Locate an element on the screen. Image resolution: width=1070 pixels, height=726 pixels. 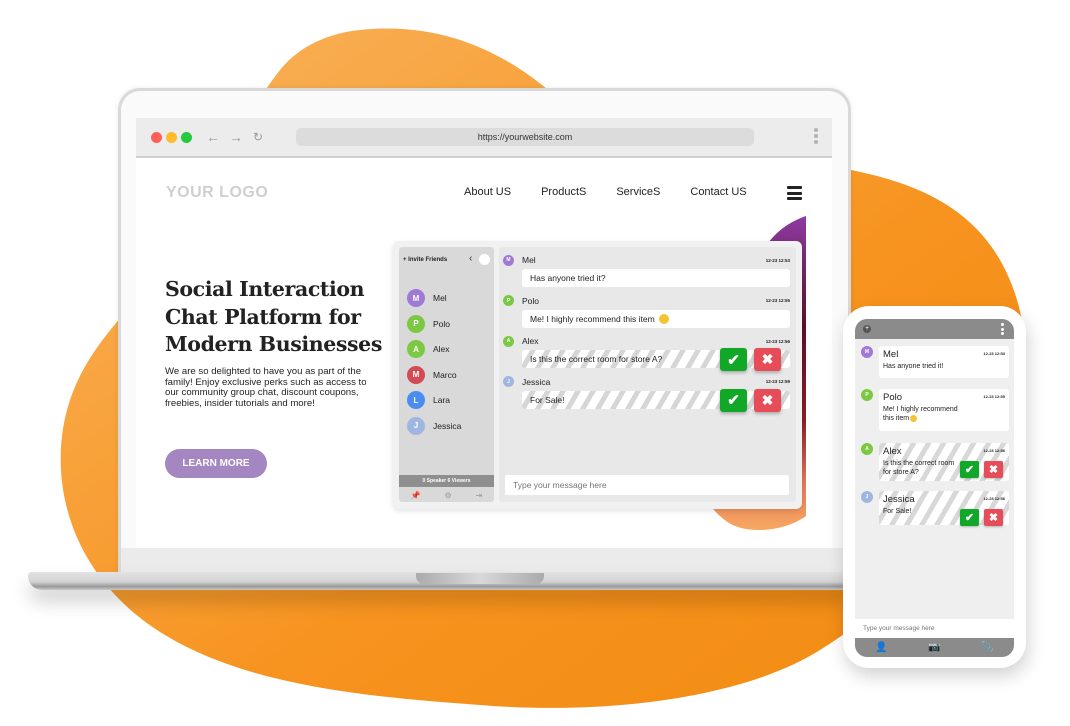
site-nav: About US ProductS ServiceS Contact US is located at coordinates (620, 192).